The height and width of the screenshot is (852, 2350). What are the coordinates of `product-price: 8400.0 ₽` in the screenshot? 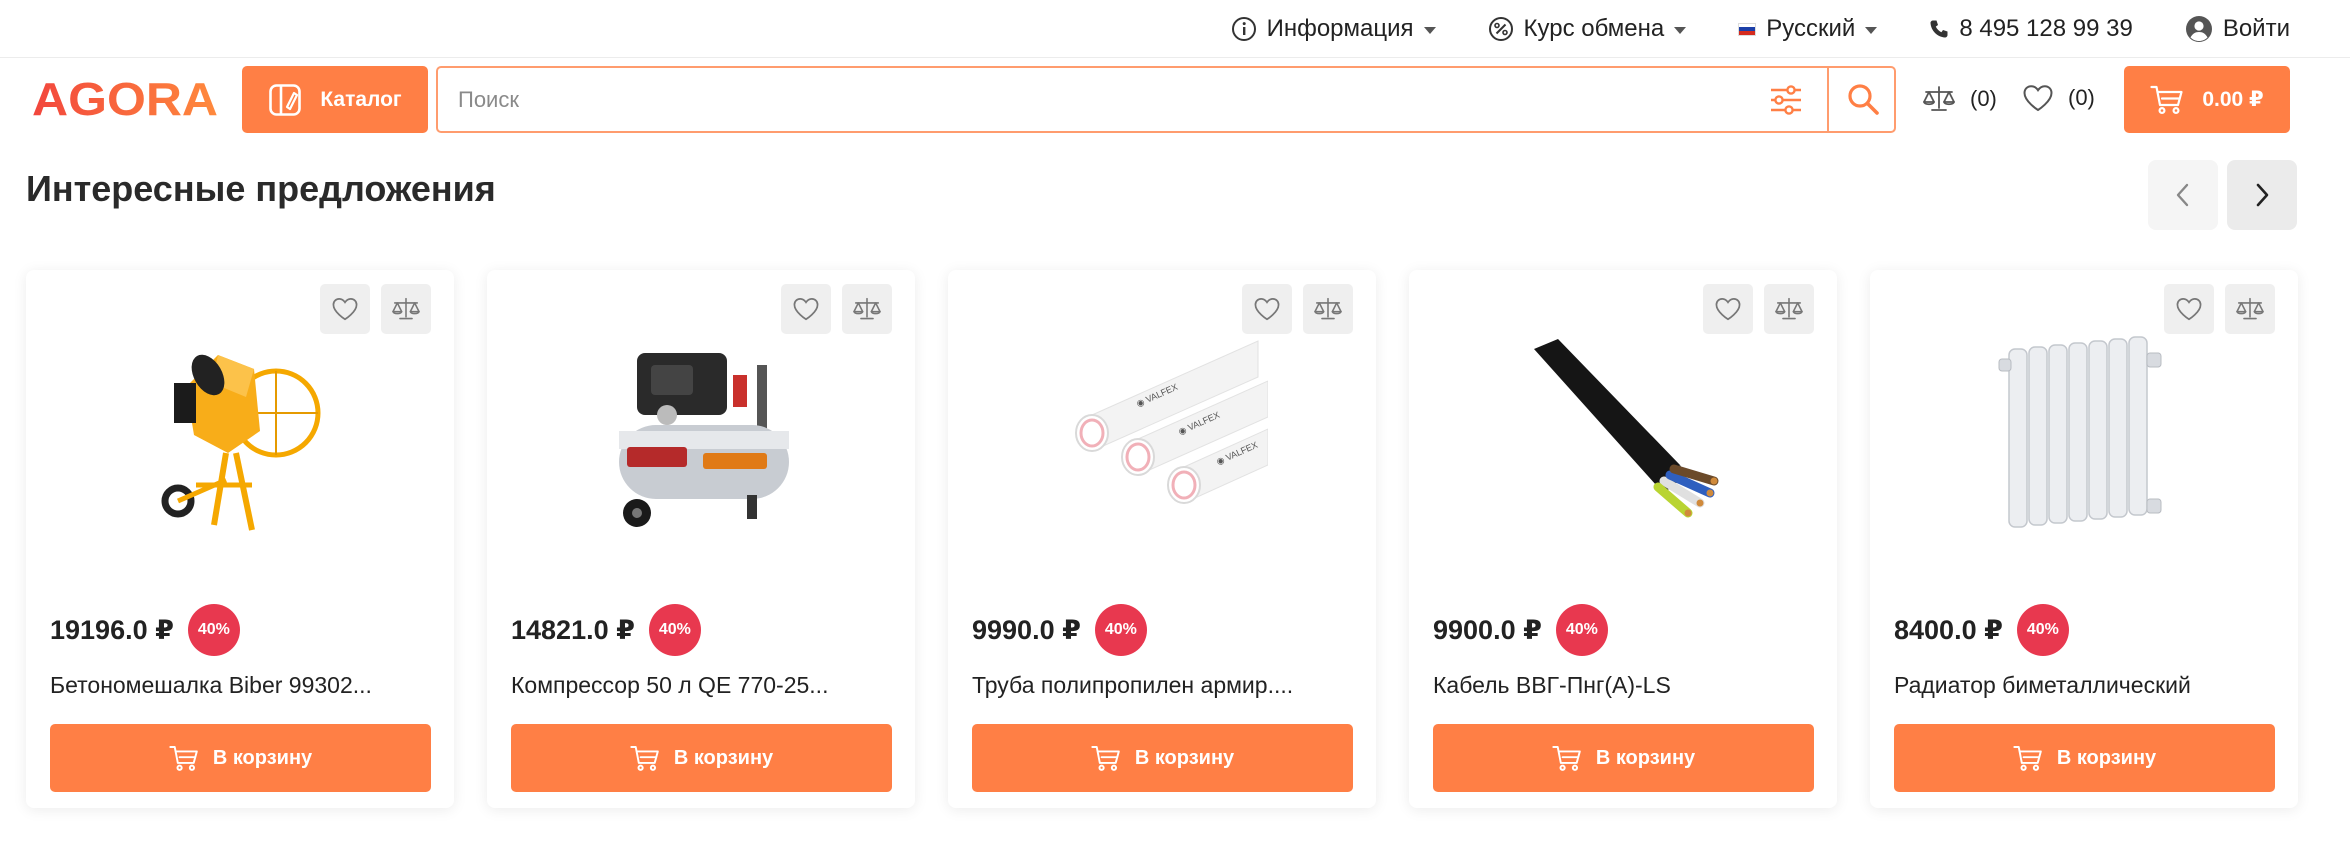 It's located at (1948, 629).